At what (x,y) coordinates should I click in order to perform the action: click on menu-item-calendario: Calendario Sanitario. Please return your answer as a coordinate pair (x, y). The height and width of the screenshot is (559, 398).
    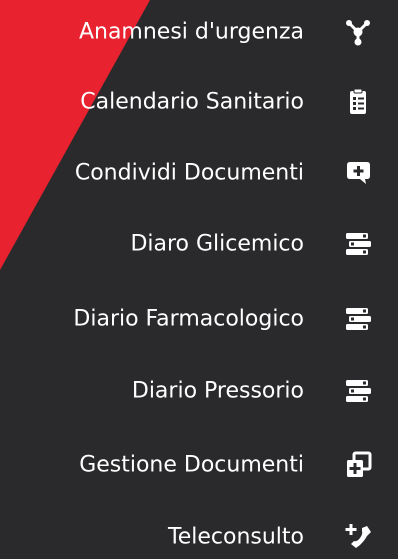
    Looking at the image, I should click on (199, 102).